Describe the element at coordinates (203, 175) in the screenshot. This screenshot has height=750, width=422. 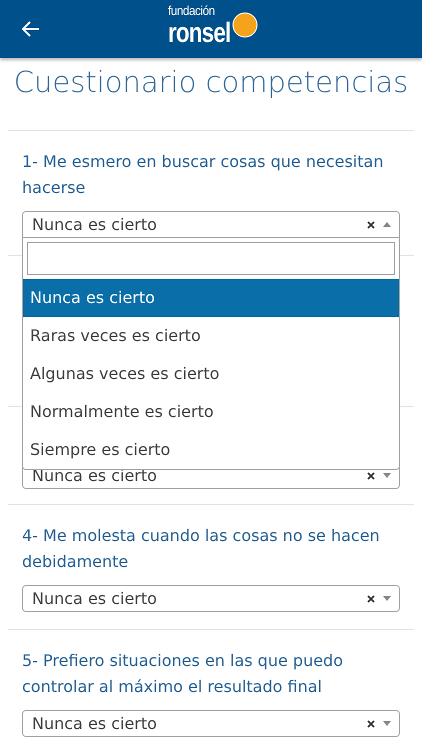
I see `question-text: 1- Me esmero en buscar cosas que necesitan hacerse` at that location.